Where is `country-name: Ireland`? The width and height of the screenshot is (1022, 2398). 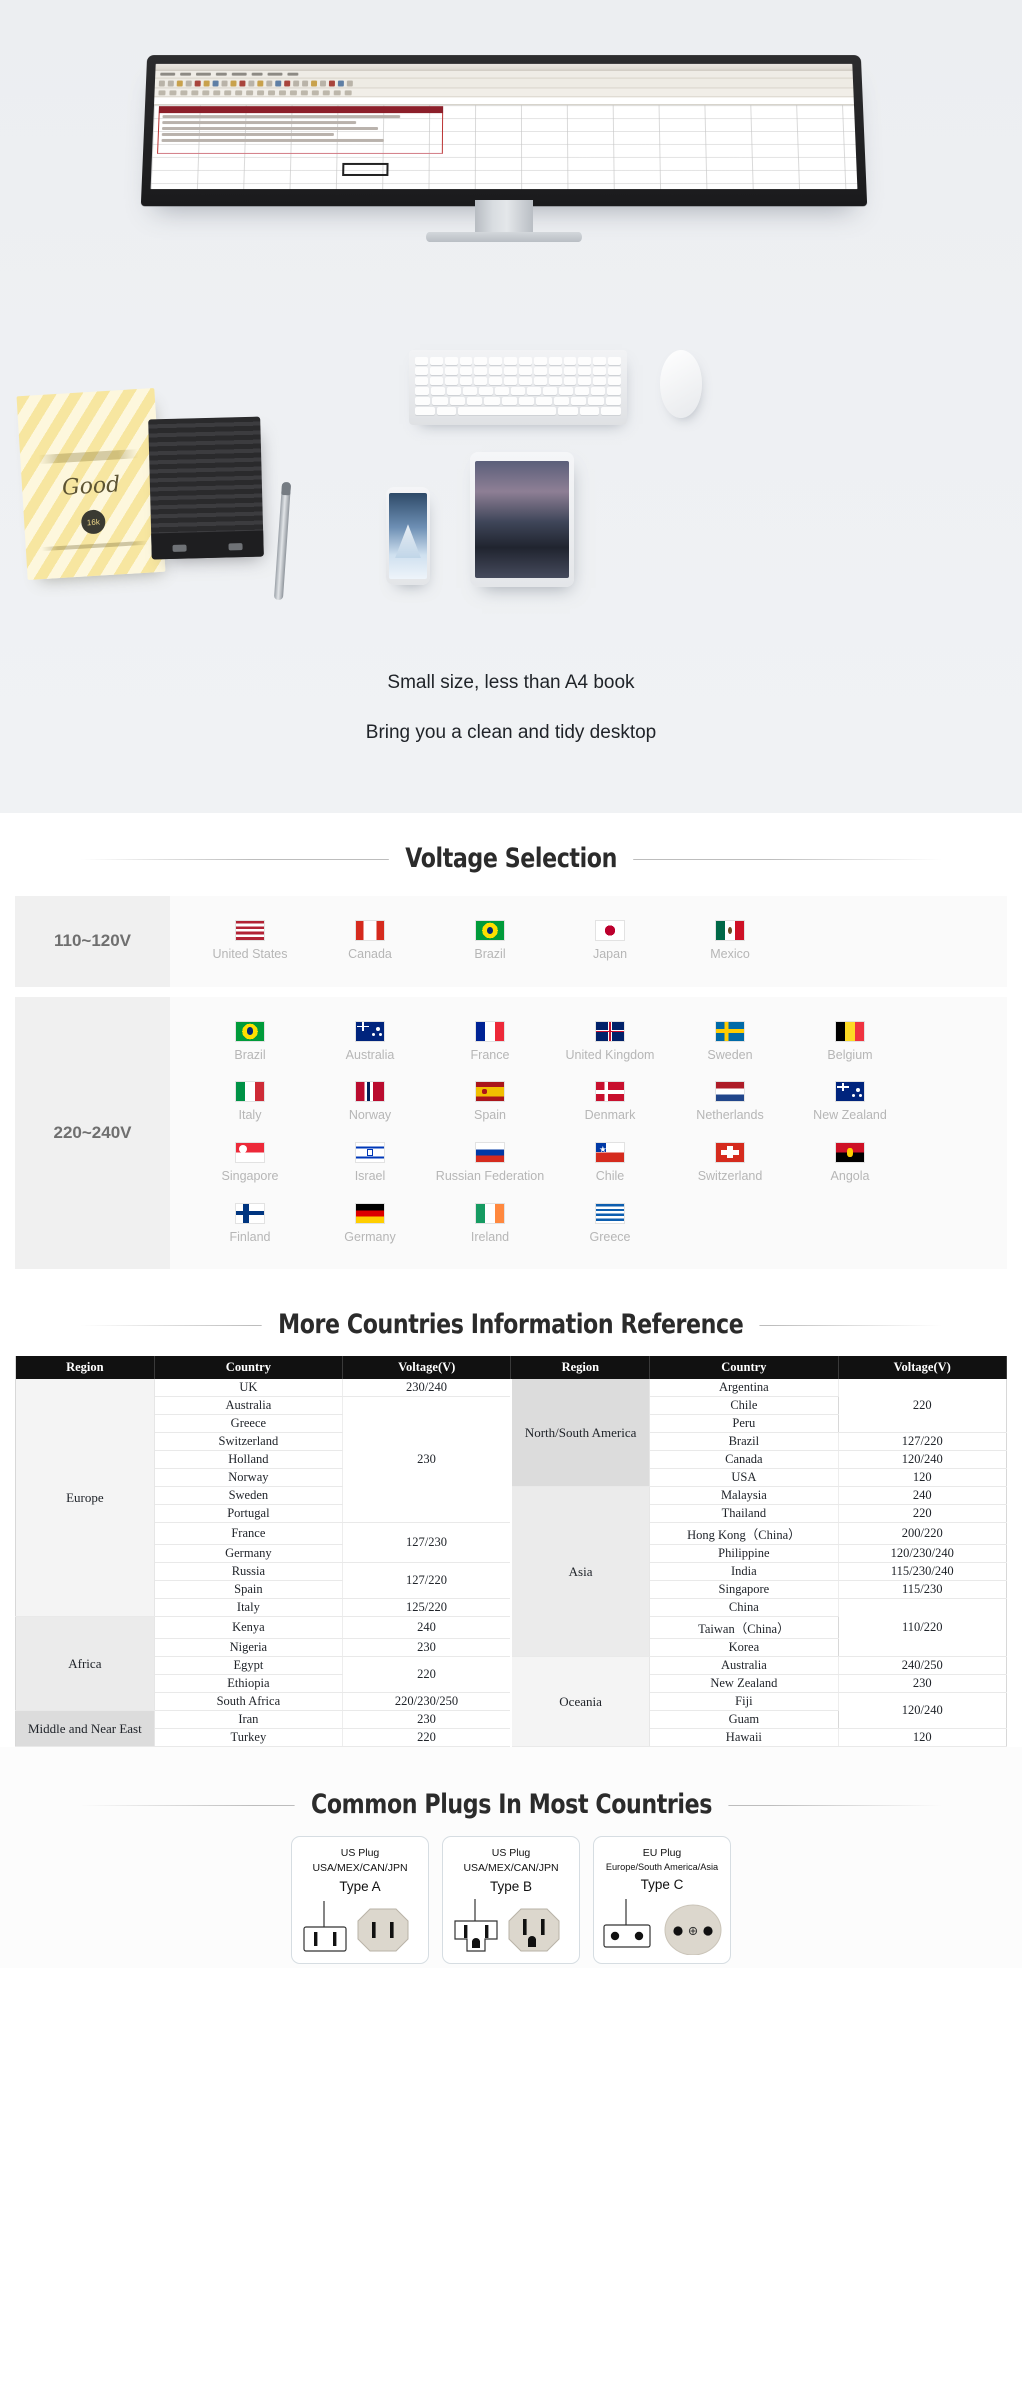
country-name: Ireland is located at coordinates (490, 1236).